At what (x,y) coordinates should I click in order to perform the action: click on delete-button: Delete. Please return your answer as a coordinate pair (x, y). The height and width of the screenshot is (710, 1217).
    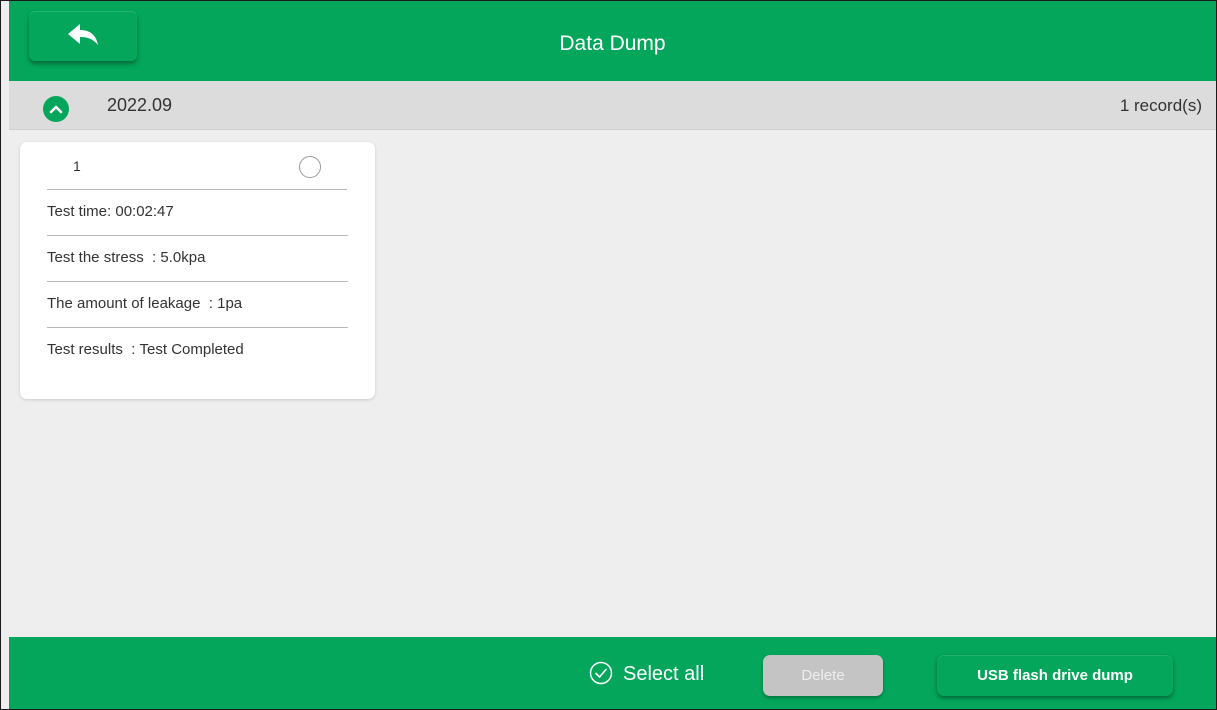
    Looking at the image, I should click on (823, 675).